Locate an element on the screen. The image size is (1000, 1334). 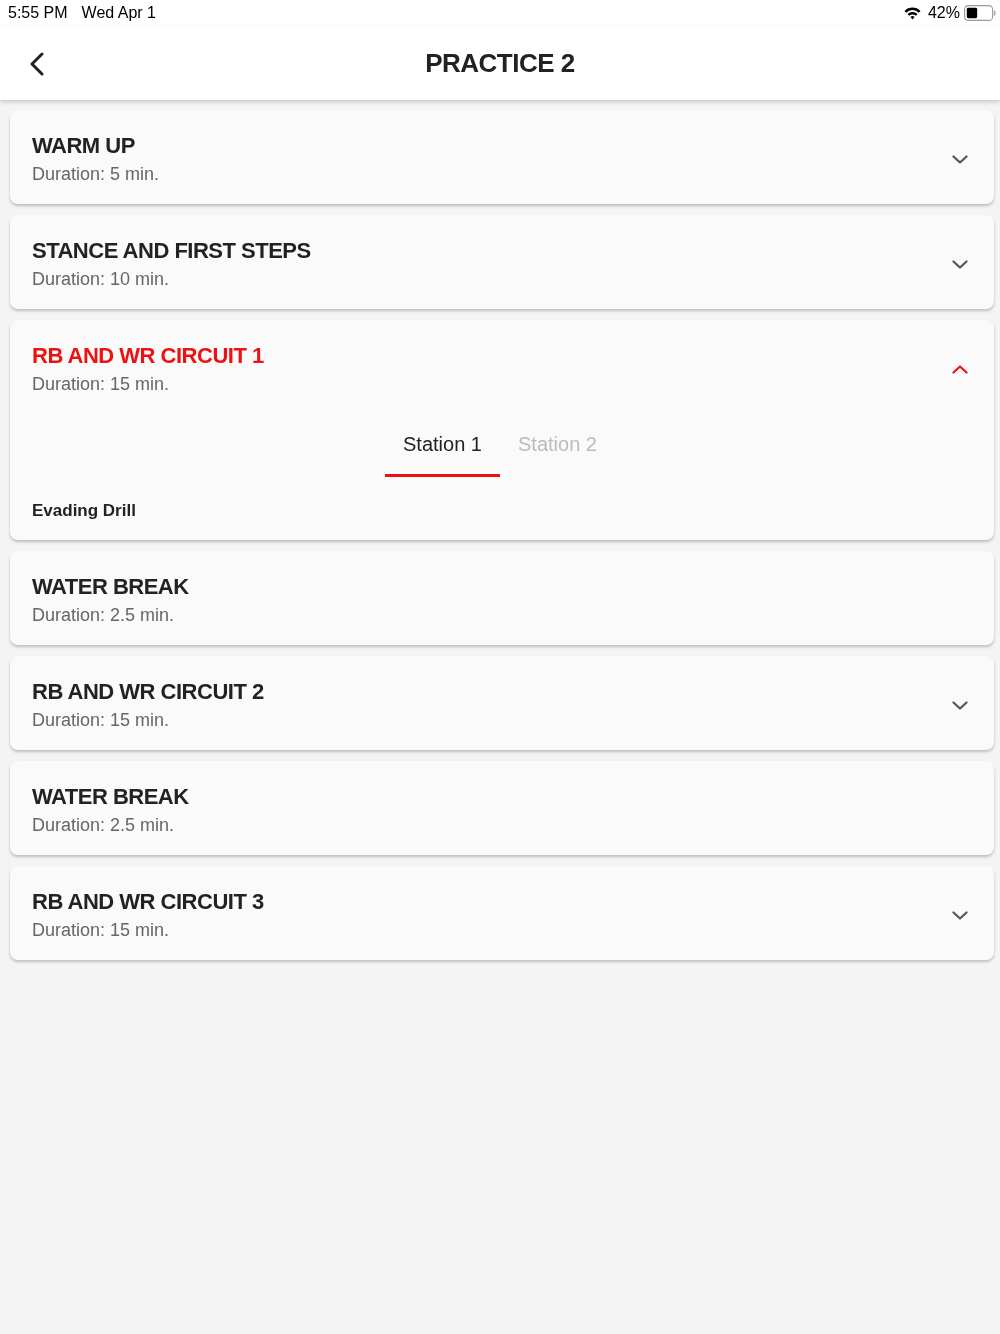
section-title: STANCE AND FIRST STEPS is located at coordinates (171, 251).